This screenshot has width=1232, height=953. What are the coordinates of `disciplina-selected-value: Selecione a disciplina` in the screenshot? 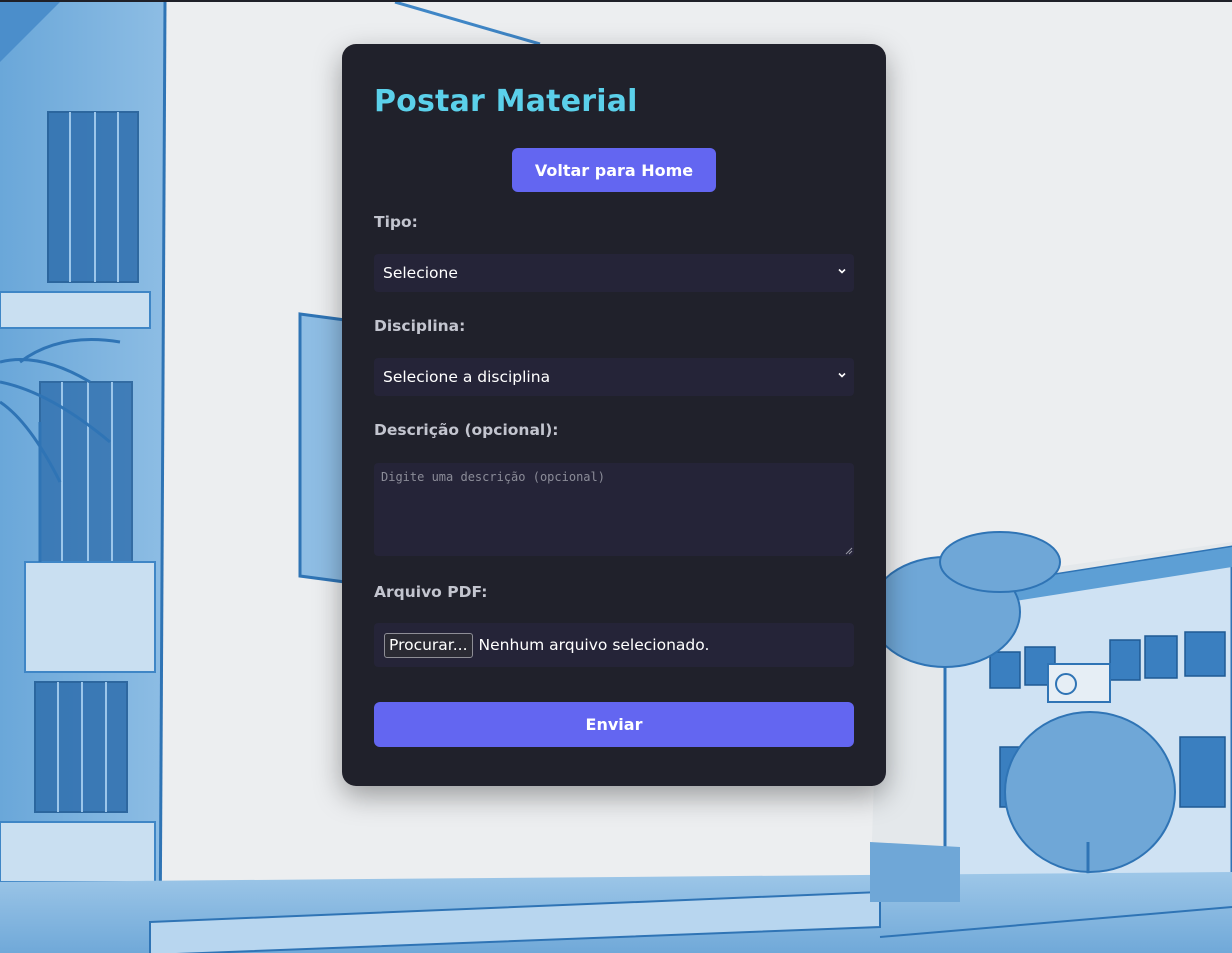 It's located at (467, 377).